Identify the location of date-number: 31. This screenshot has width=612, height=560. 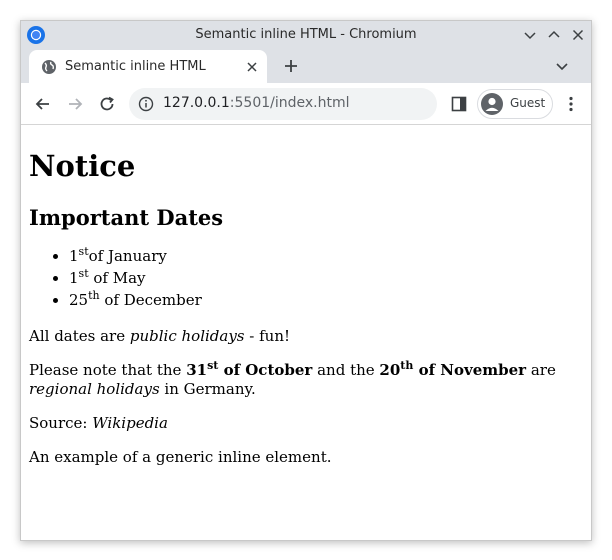
(197, 370).